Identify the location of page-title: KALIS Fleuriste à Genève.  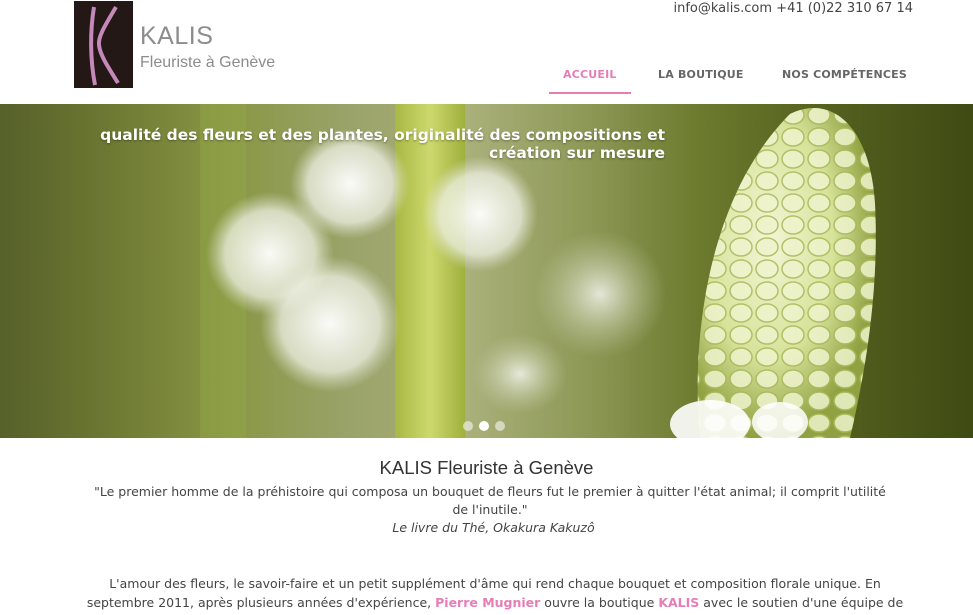
(486, 467).